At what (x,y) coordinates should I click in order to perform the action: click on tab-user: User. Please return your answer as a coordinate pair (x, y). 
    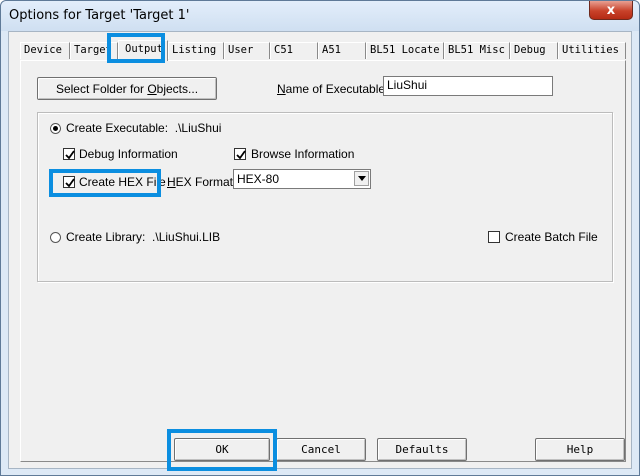
    Looking at the image, I should click on (247, 50).